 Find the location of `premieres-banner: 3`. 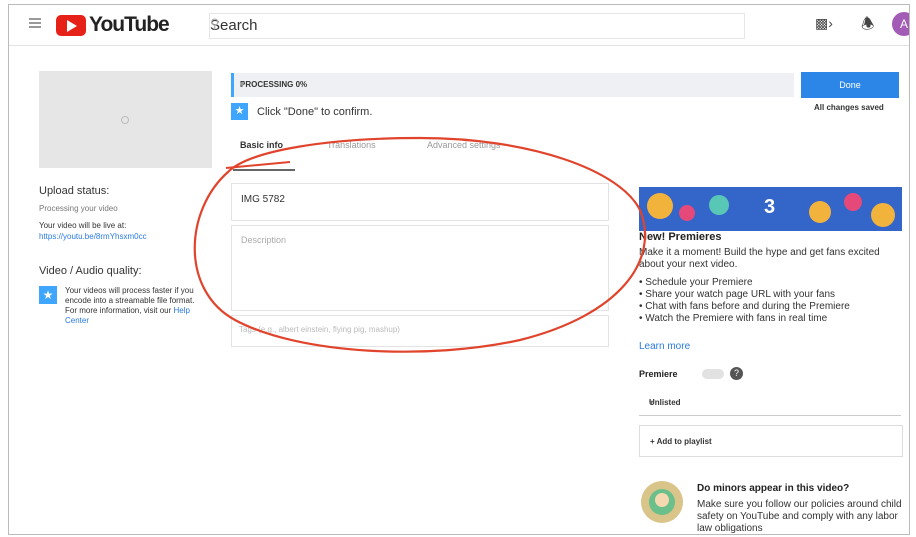

premieres-banner: 3 is located at coordinates (770, 209).